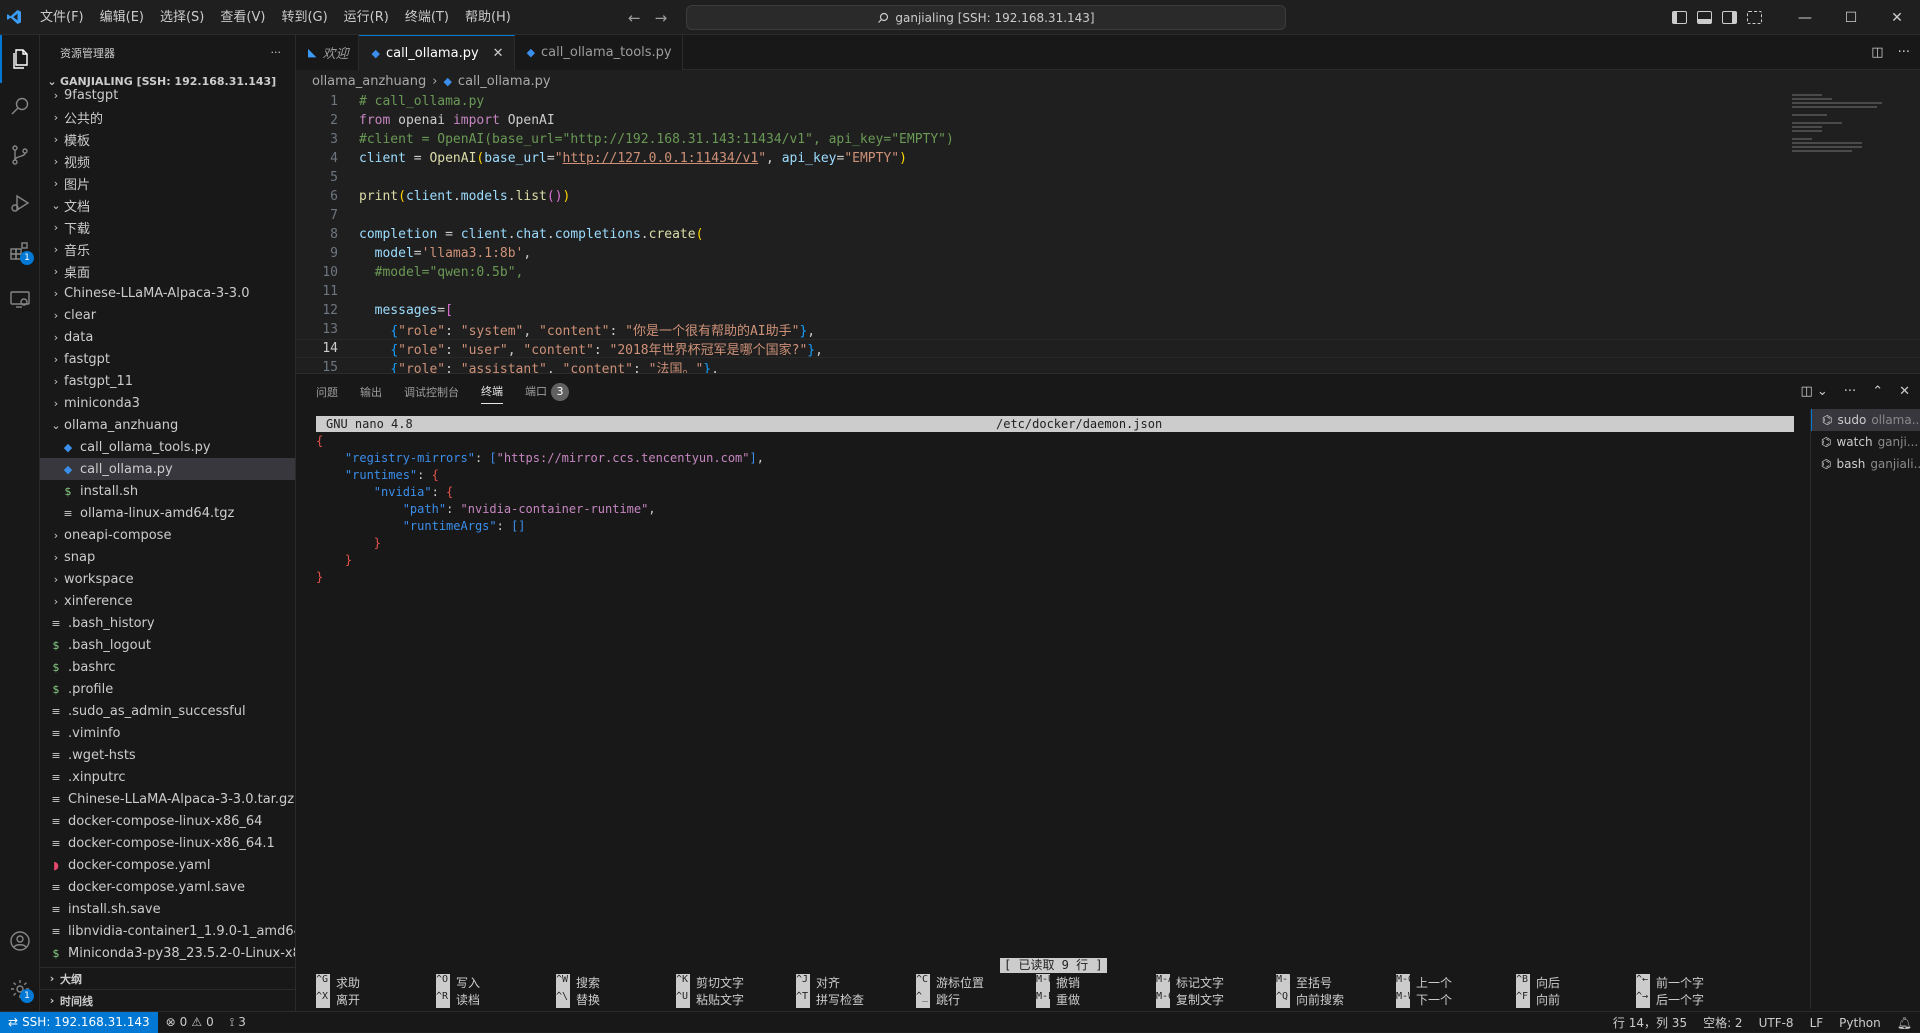  I want to click on menu-item: 运行(R), so click(366, 17).